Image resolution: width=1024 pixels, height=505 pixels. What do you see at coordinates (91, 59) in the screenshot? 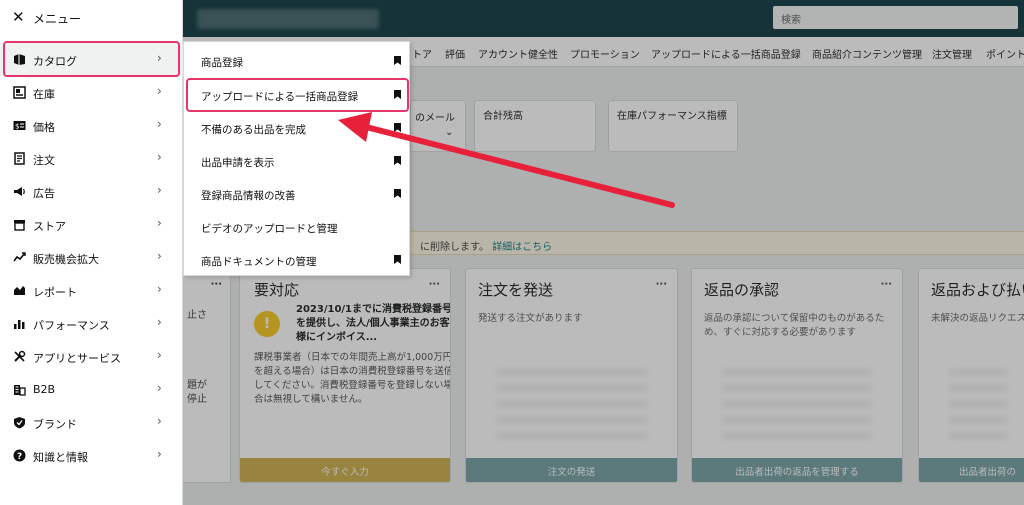
I see `highlight-box-catalog` at bounding box center [91, 59].